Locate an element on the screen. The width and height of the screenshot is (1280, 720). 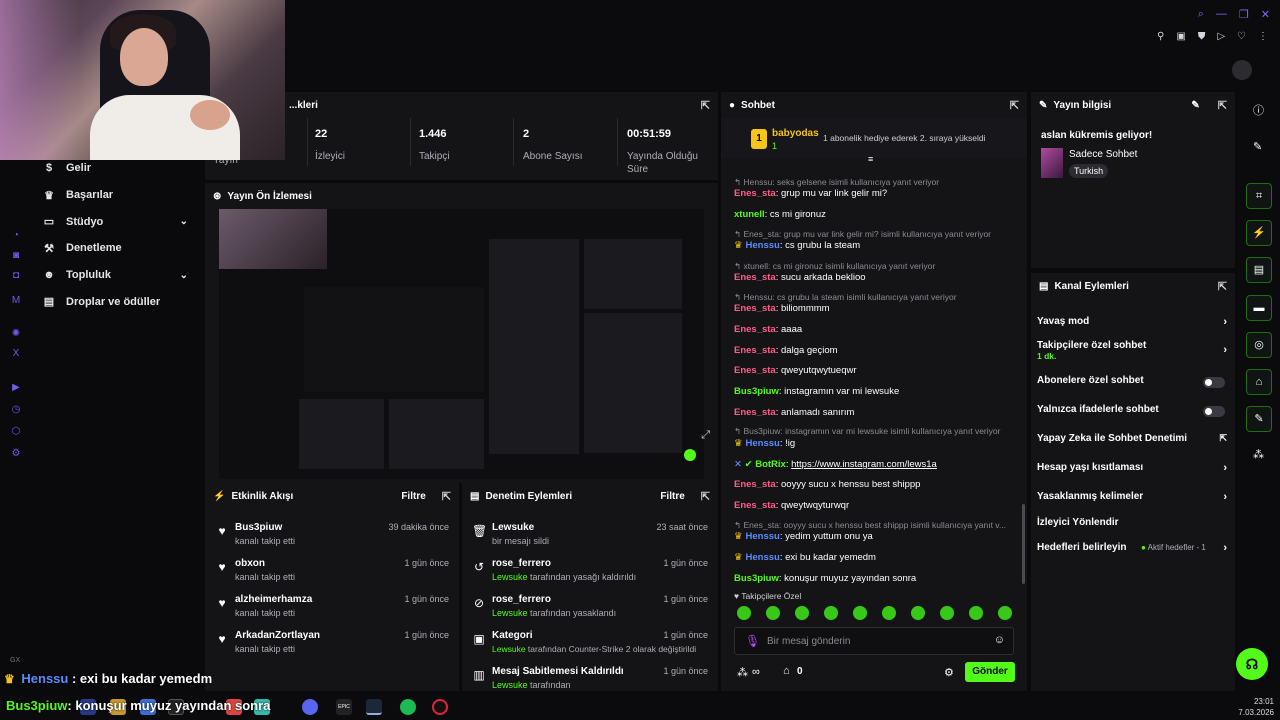
close-icon: ✕ is located at coordinates (1265, 14).